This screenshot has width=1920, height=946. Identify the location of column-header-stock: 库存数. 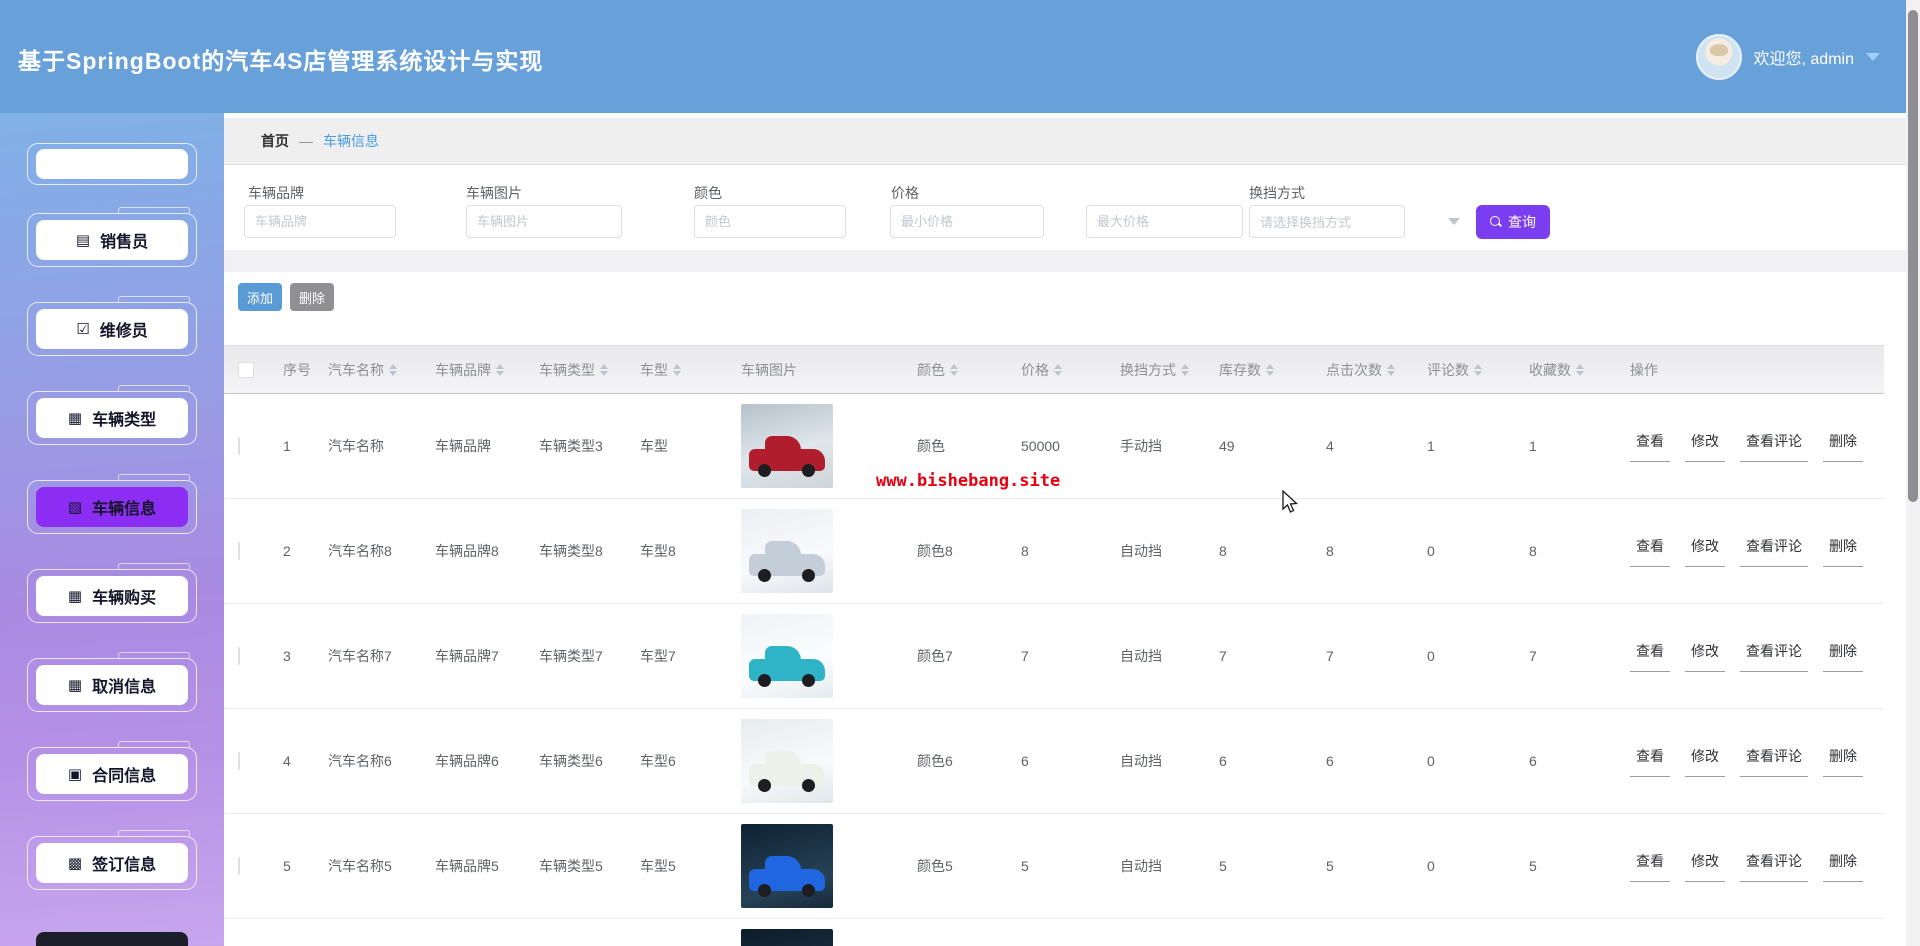
(1272, 370).